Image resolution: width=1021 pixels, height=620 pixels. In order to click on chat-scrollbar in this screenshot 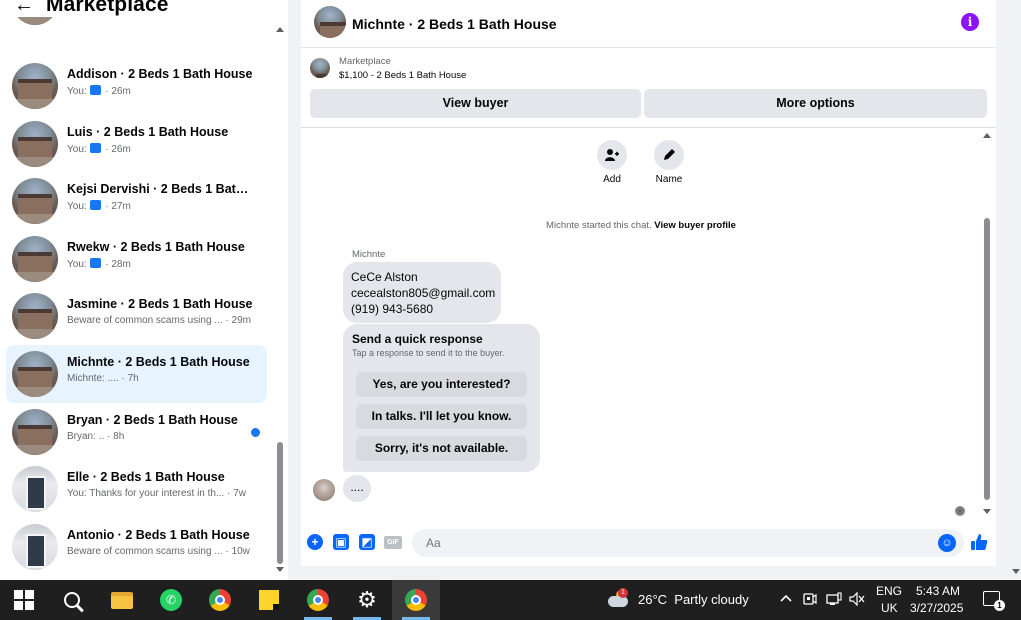, I will do `click(987, 324)`.